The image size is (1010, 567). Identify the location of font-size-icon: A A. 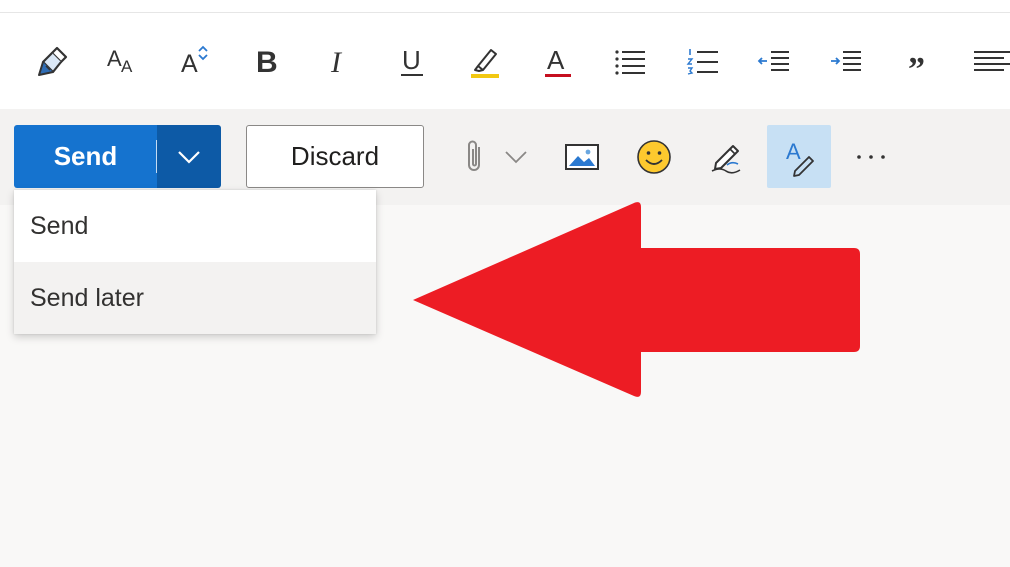
(120, 61).